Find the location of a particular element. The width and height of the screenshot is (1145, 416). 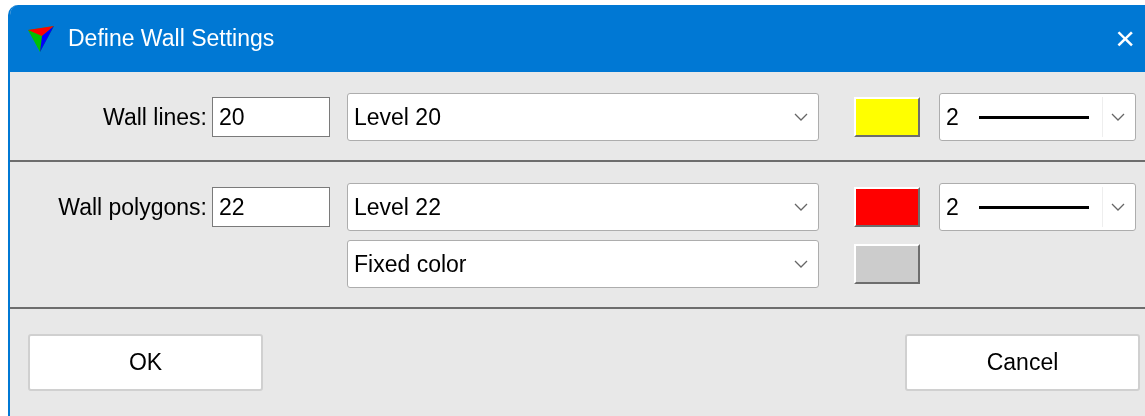

app-logo-icon is located at coordinates (41, 38).